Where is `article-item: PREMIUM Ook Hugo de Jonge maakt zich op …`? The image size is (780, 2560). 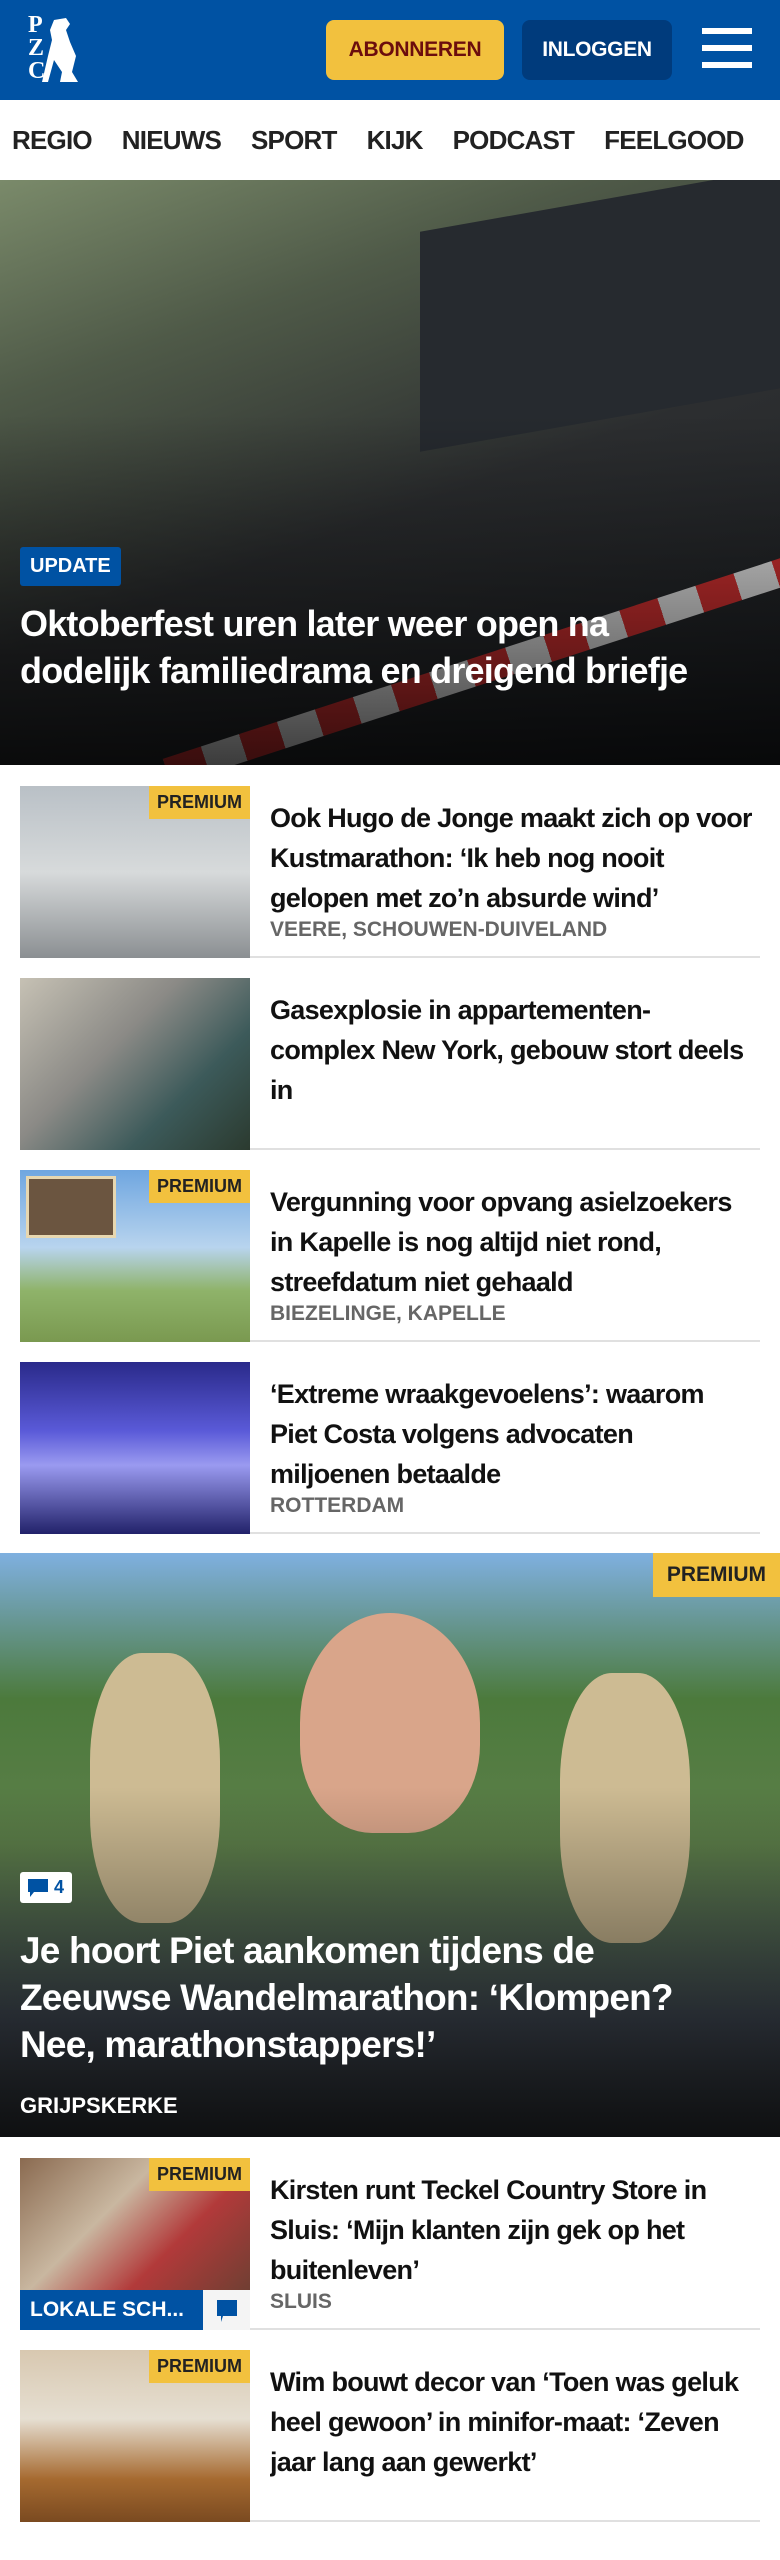 article-item: PREMIUM Ook Hugo de Jonge maakt zich op … is located at coordinates (390, 872).